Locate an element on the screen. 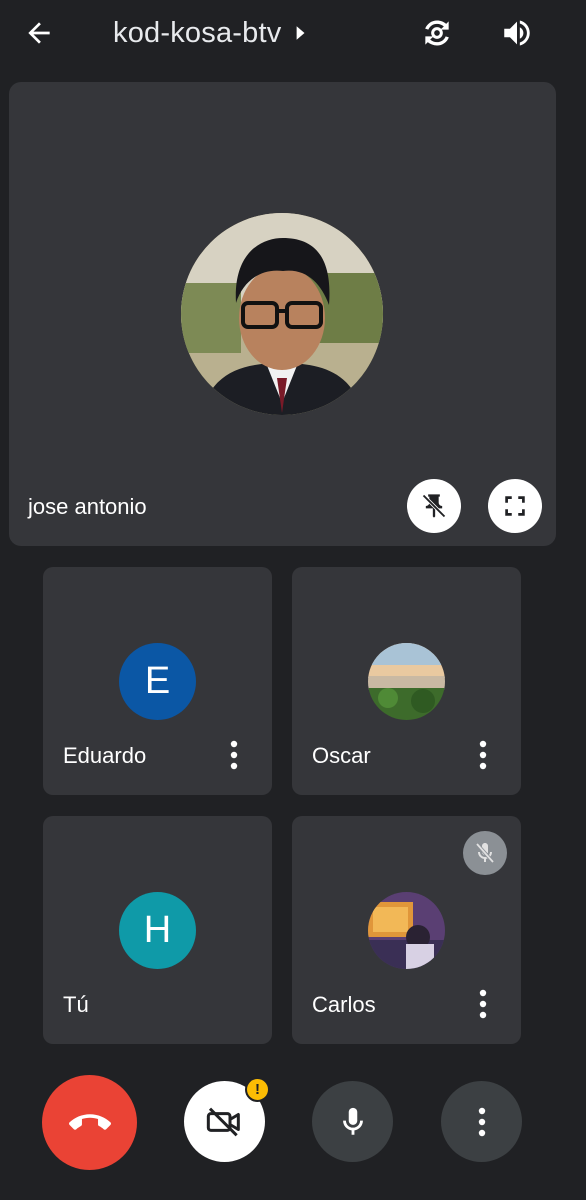 This screenshot has width=586, height=1200. end-call-button is located at coordinates (89, 1122).